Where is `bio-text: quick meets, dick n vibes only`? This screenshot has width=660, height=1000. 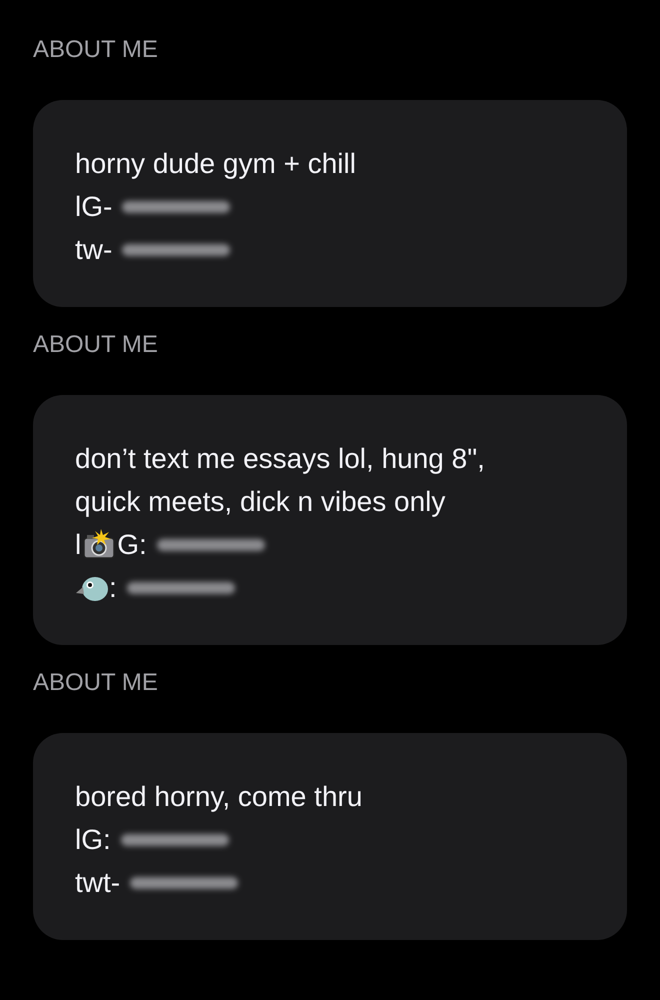 bio-text: quick meets, dick n vibes only is located at coordinates (260, 501).